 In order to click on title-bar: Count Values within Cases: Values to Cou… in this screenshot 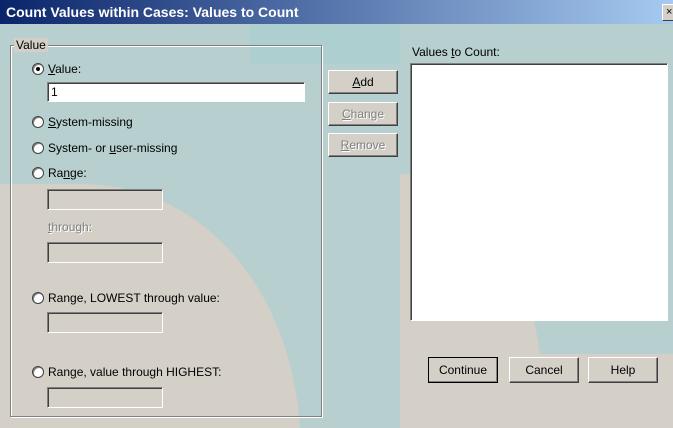, I will do `click(336, 12)`.